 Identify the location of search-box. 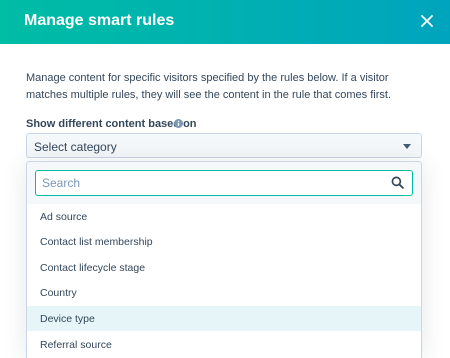
(224, 183).